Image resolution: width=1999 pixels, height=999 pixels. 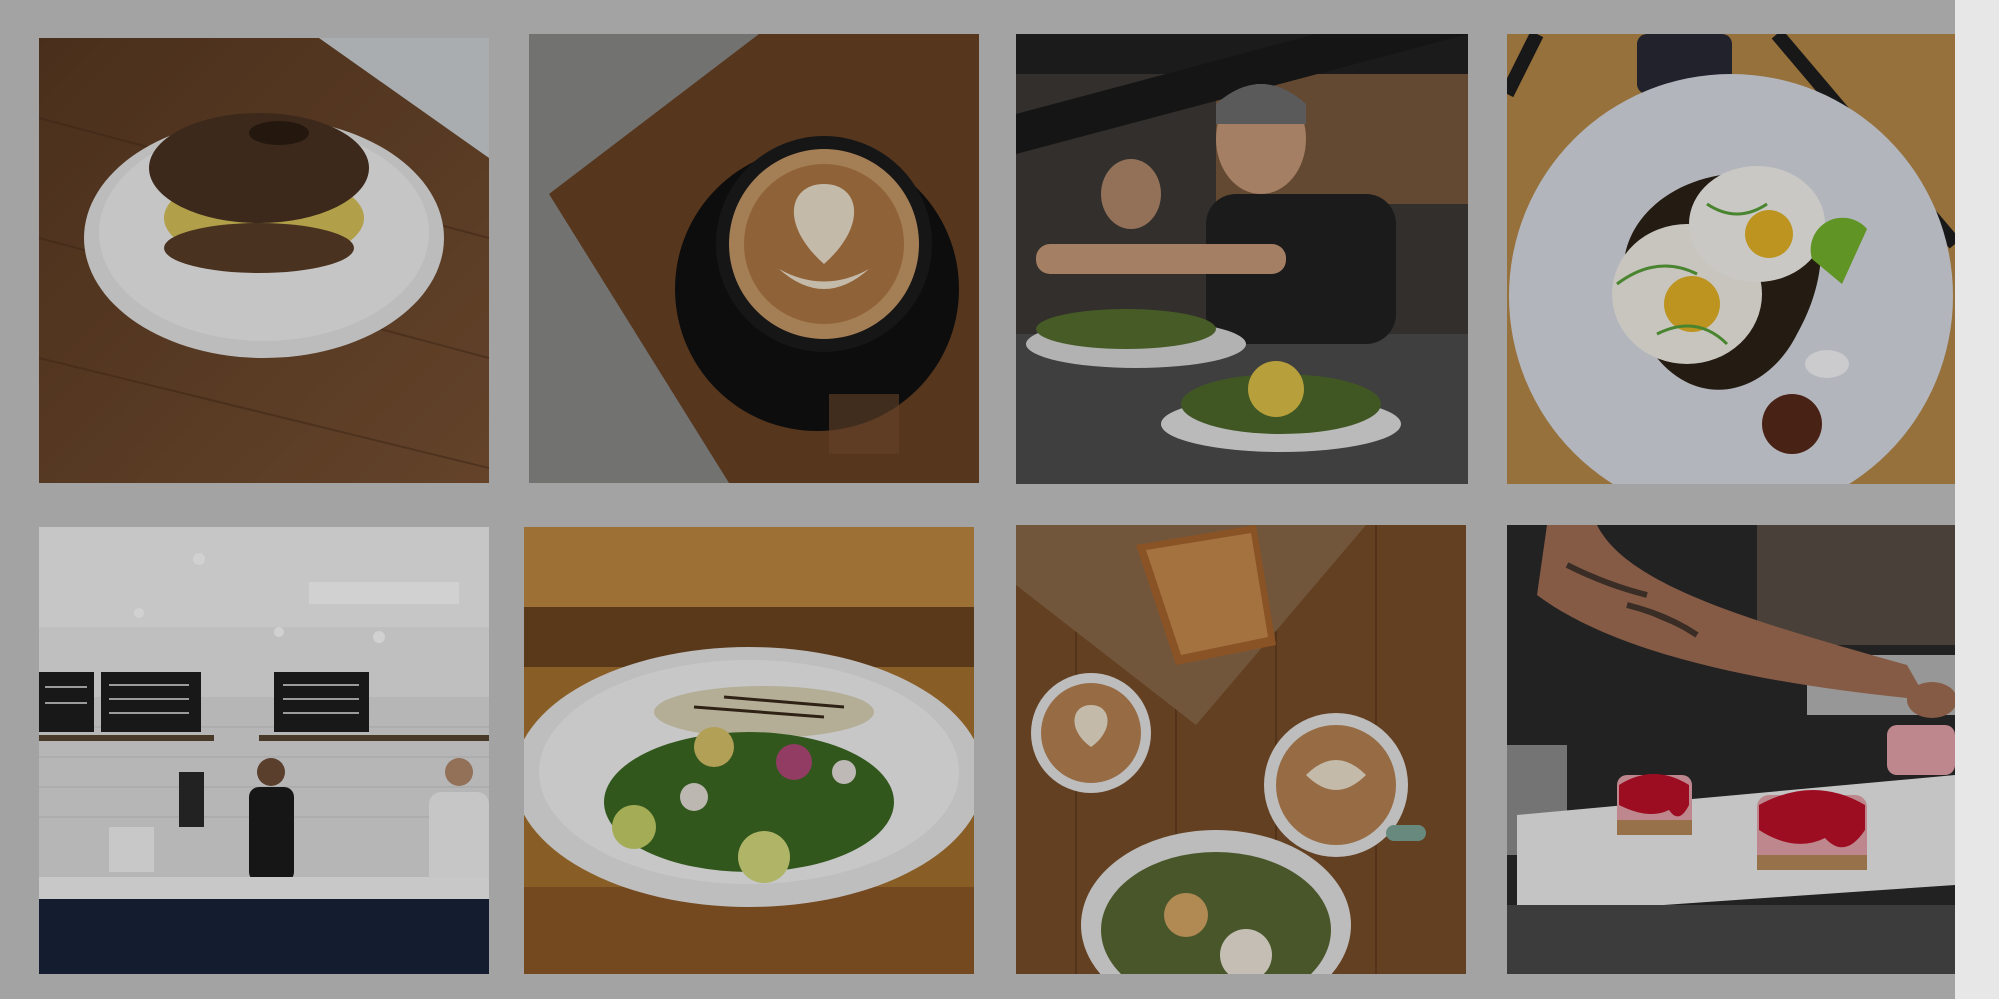 What do you see at coordinates (1977, 499) in the screenshot?
I see `vertical-scrollbar` at bounding box center [1977, 499].